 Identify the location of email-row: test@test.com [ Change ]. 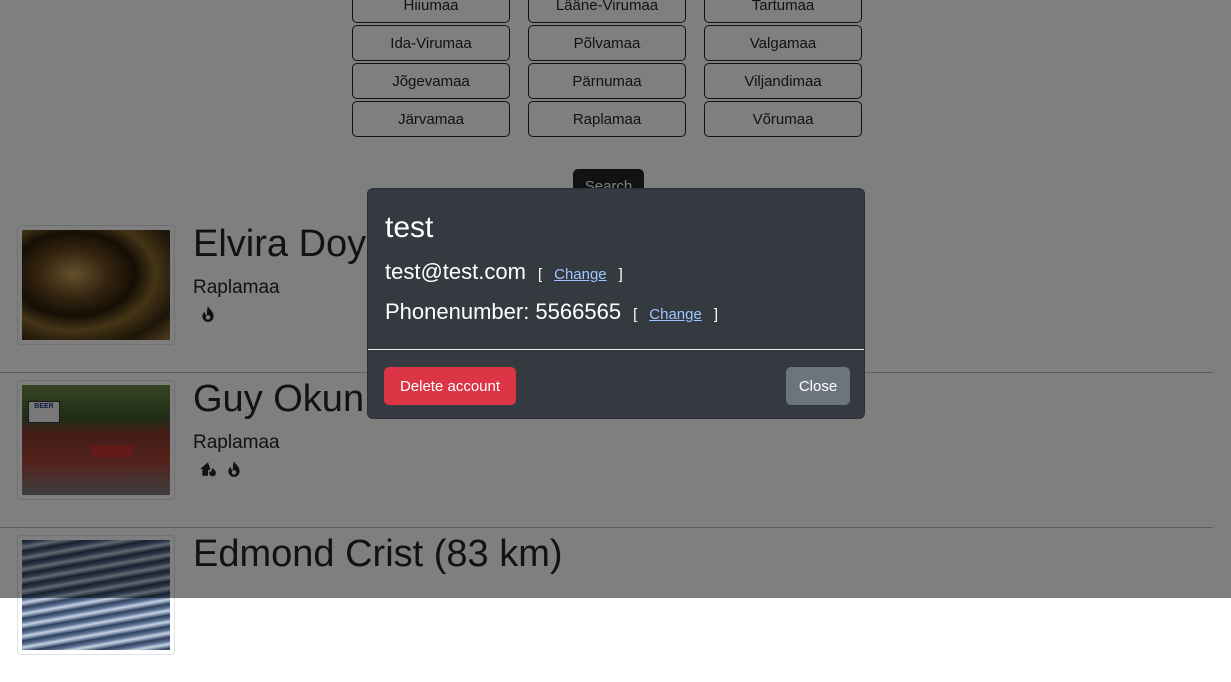
(510, 272).